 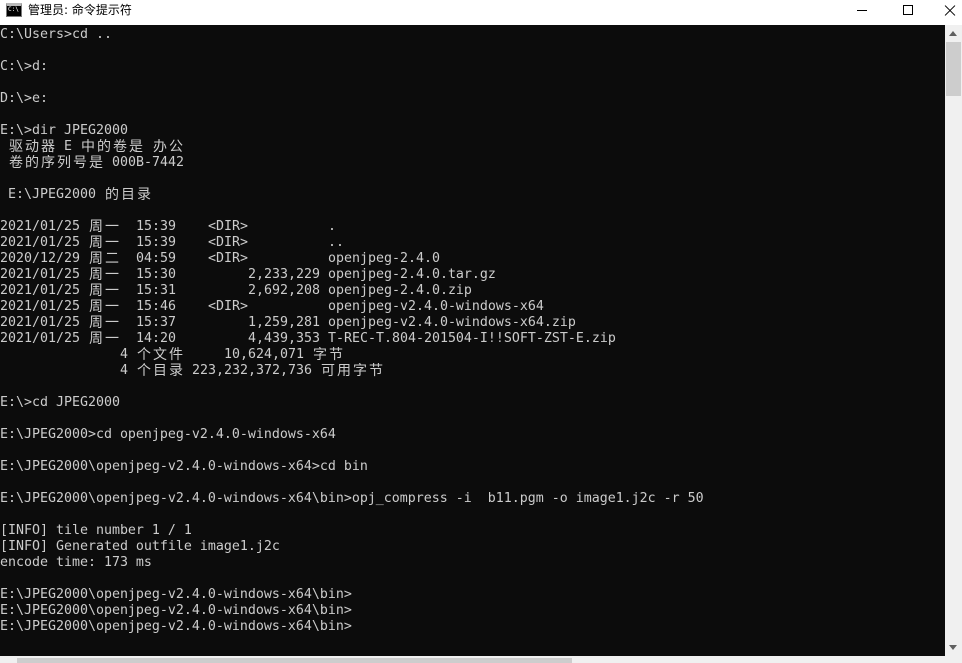 What do you see at coordinates (160, 147) in the screenshot?
I see `wide-char-cell: 办` at bounding box center [160, 147].